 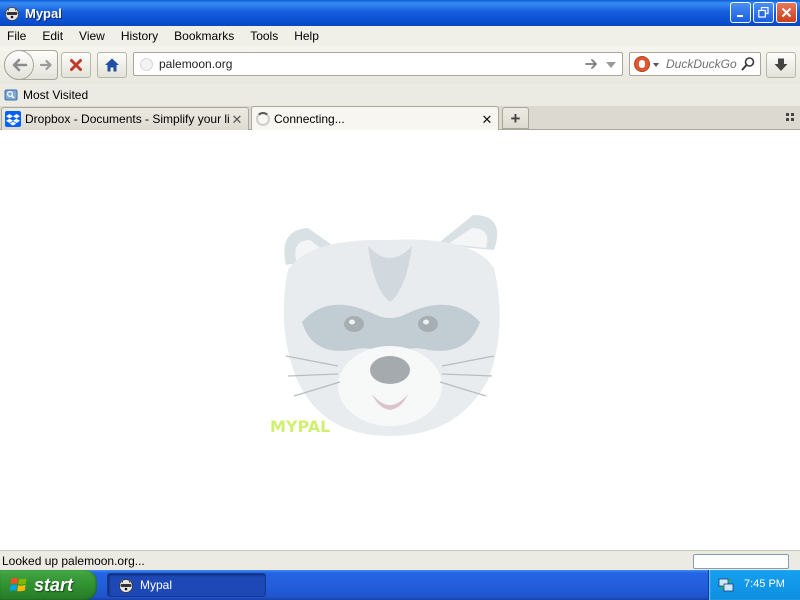 I want to click on raccoon-logo: MYPAL, so click(x=385, y=325).